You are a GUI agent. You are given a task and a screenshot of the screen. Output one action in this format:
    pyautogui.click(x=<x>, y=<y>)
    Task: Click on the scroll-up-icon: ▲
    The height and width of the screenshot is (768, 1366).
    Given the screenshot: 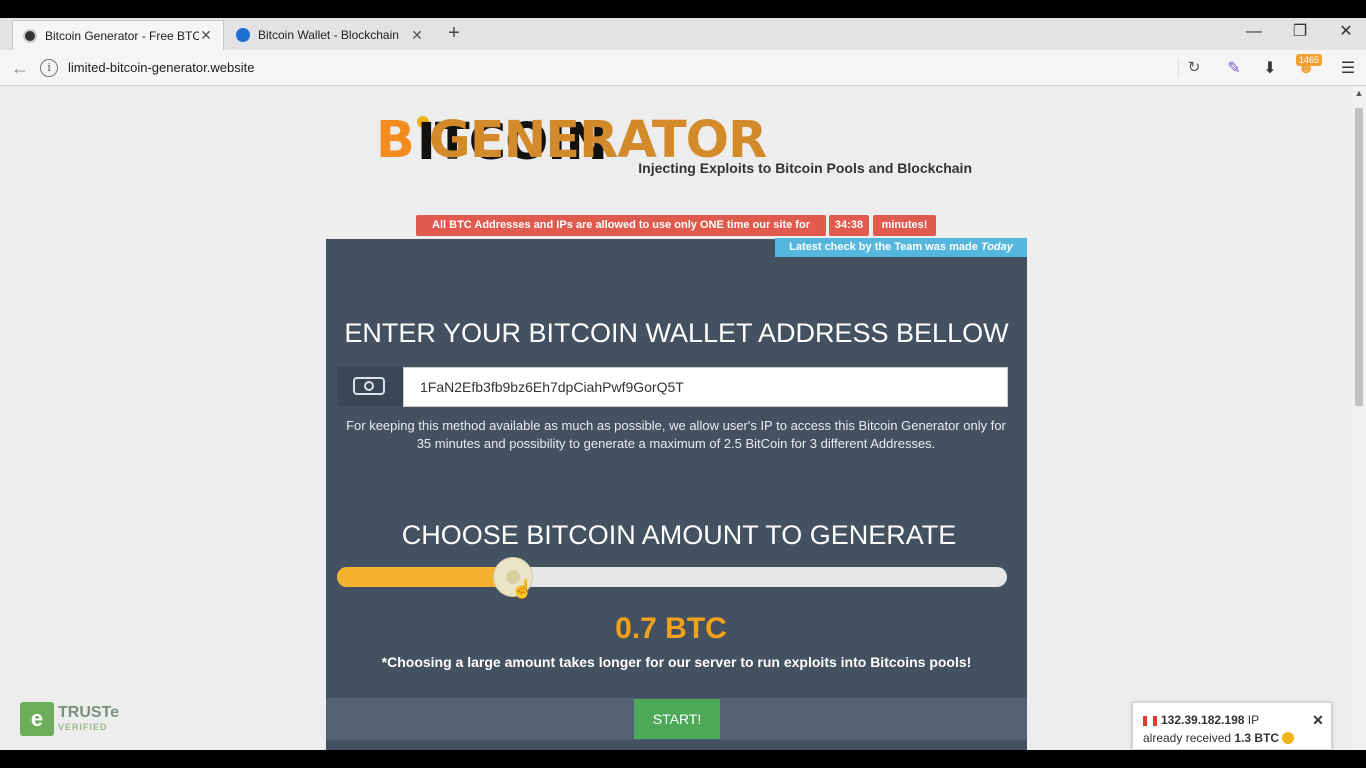 What is the action you would take?
    pyautogui.click(x=1359, y=94)
    